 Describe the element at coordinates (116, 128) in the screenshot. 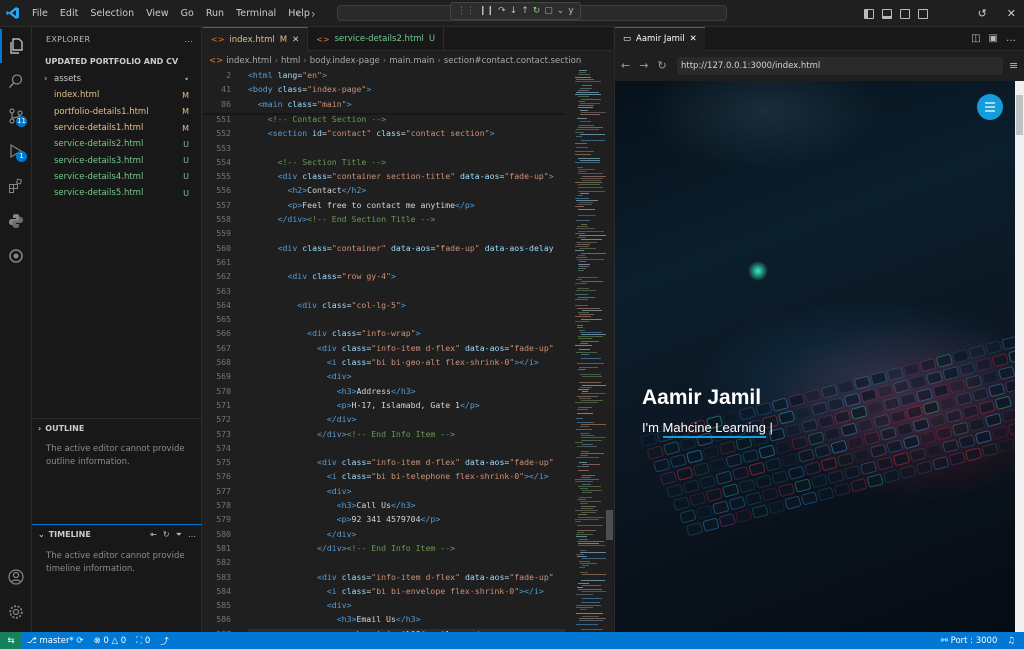

I see `file-item: service-details1.html M` at that location.